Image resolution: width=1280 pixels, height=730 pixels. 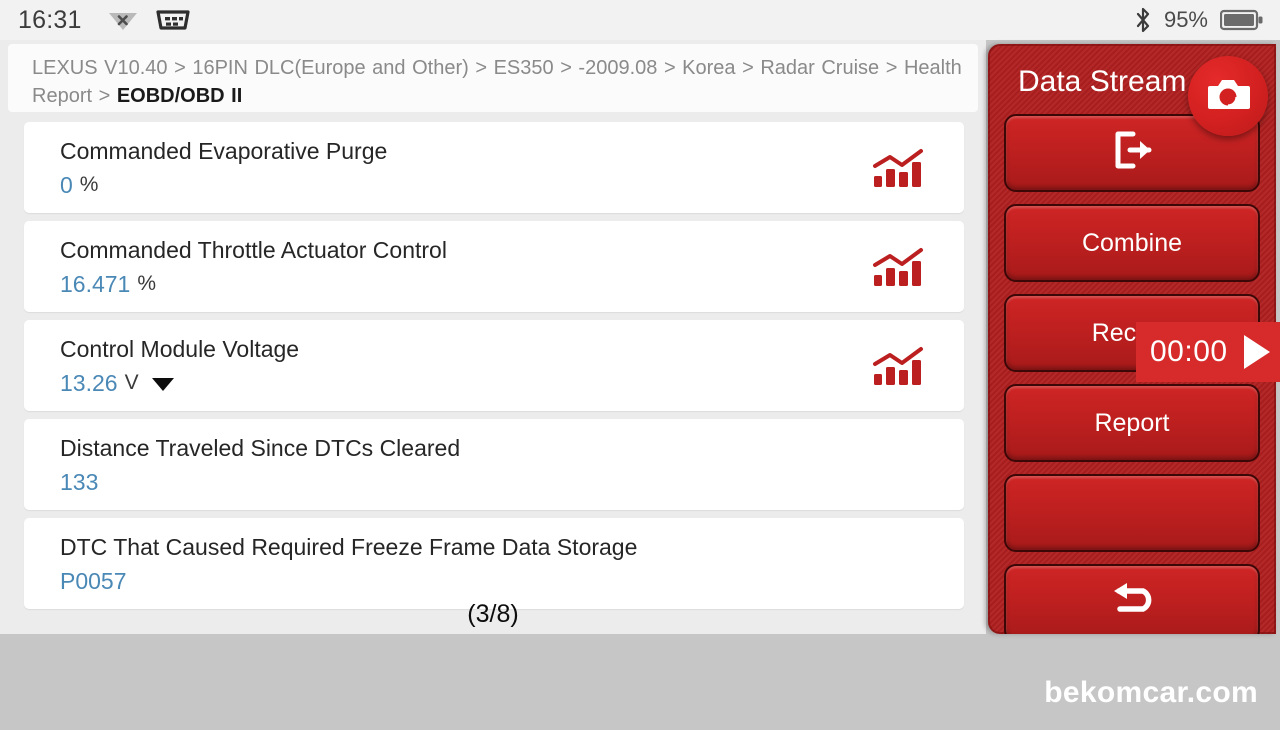 I want to click on parameter-value: P0057, so click(x=93, y=581).